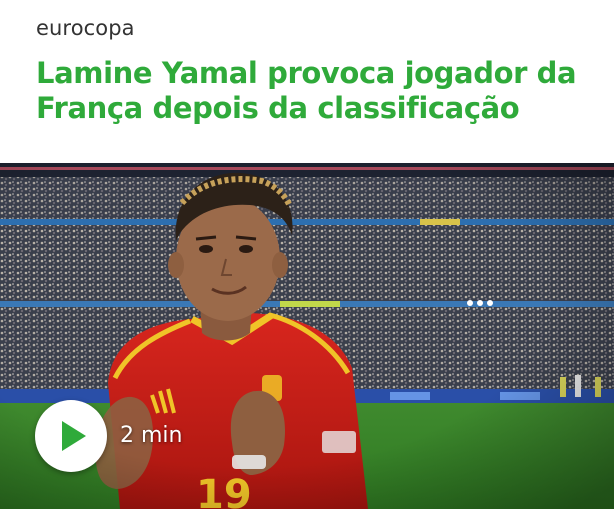  I want to click on play-button, so click(71, 436).